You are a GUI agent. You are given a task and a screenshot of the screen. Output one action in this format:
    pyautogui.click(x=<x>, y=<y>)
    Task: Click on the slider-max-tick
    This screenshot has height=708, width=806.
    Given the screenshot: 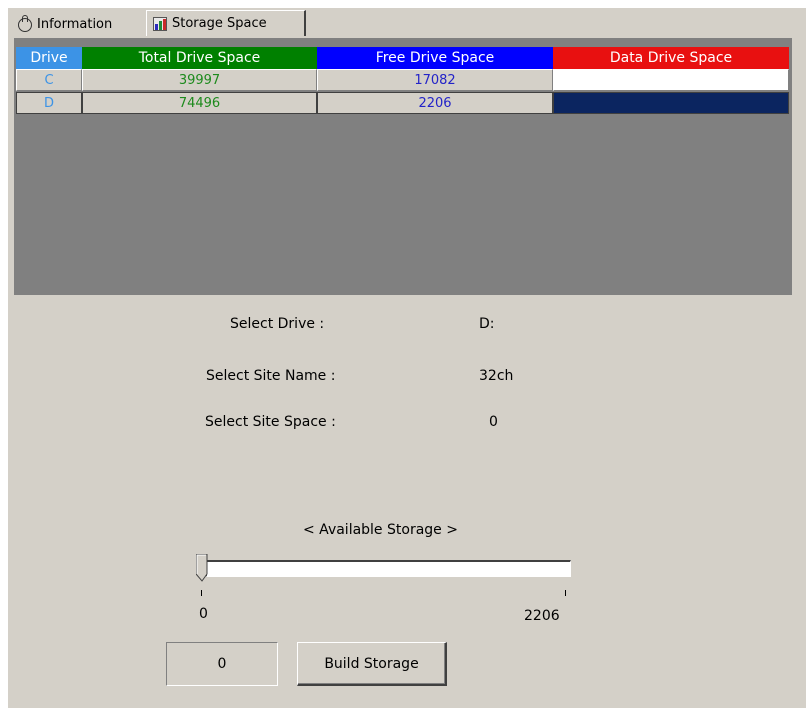 What is the action you would take?
    pyautogui.click(x=565, y=593)
    